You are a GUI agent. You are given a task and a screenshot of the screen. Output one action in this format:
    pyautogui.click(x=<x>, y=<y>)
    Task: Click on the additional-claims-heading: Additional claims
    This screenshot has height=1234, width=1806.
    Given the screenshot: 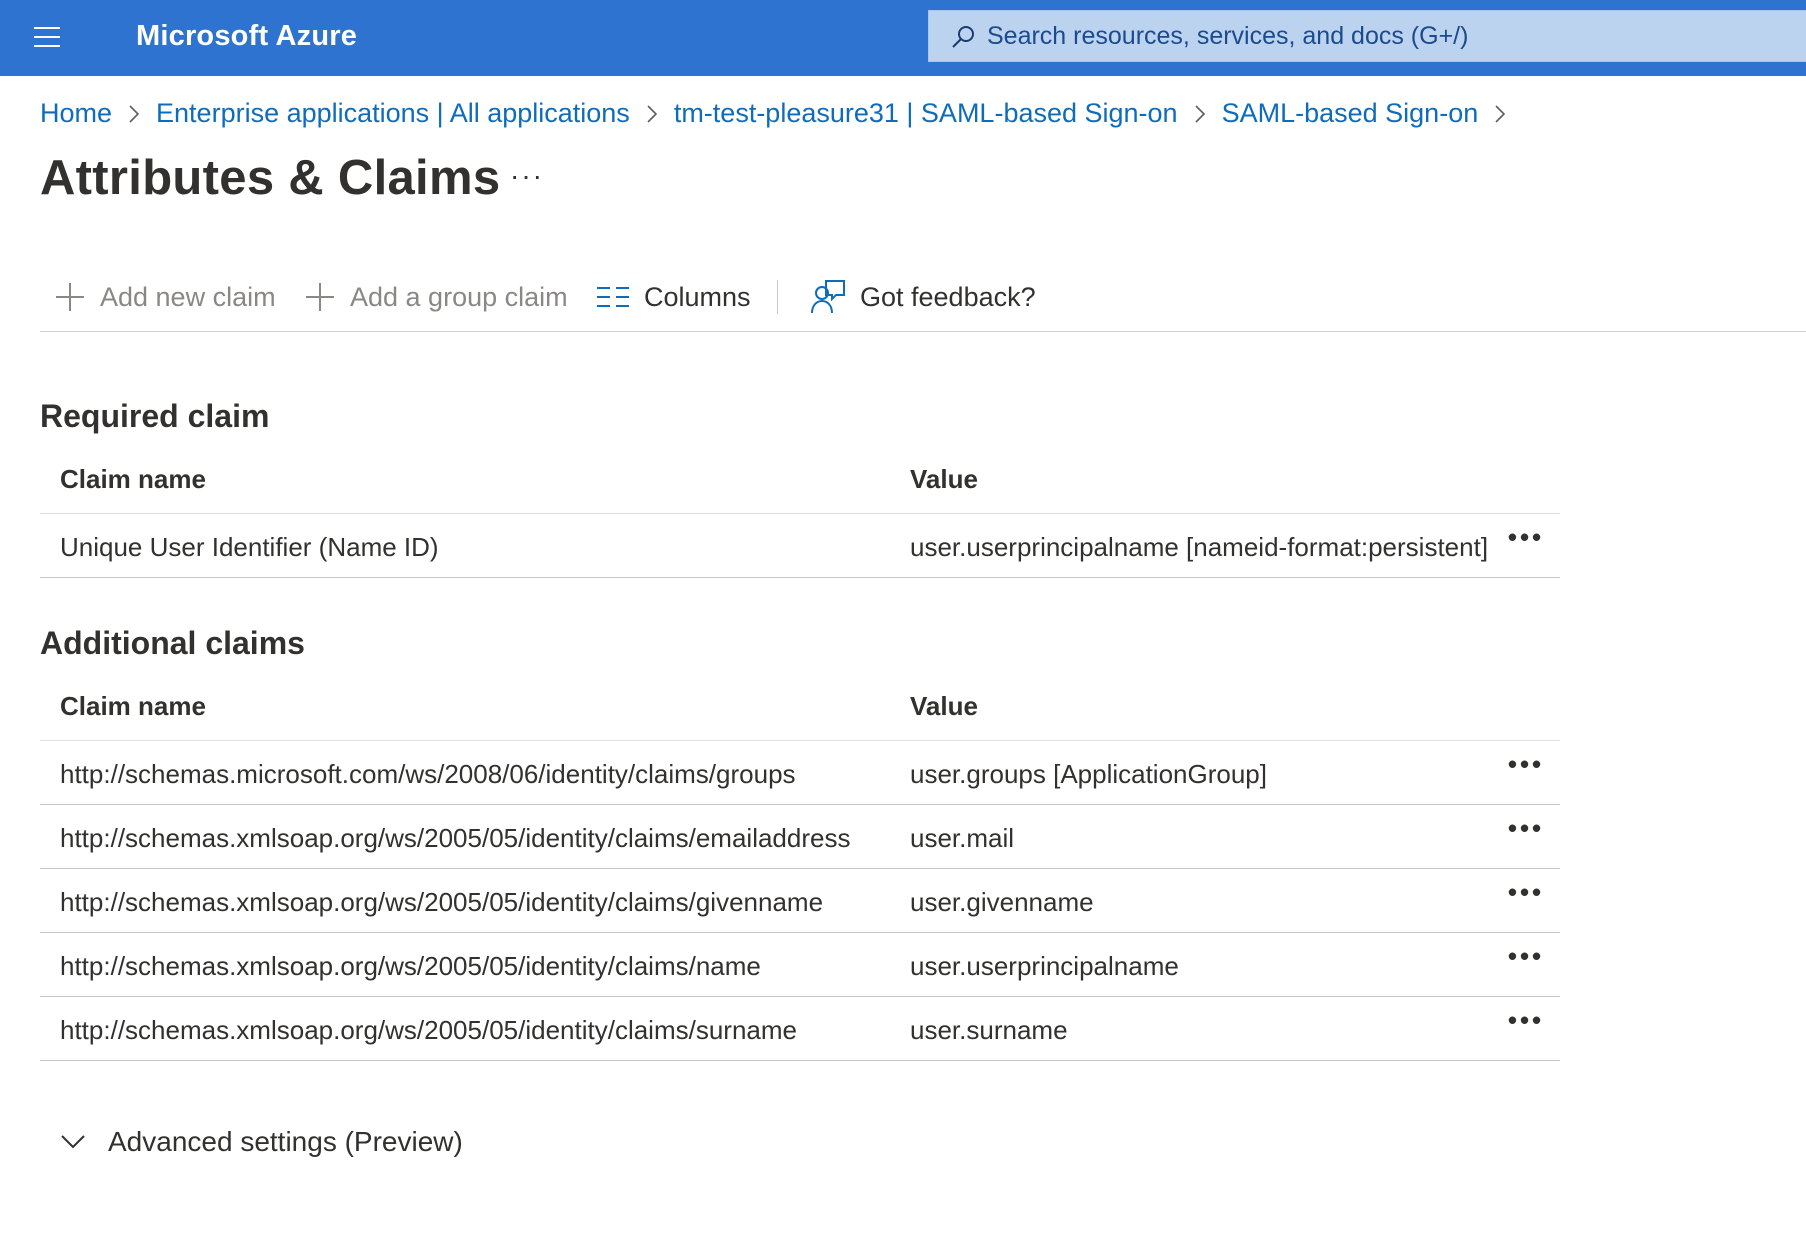 What is the action you would take?
    pyautogui.click(x=172, y=643)
    